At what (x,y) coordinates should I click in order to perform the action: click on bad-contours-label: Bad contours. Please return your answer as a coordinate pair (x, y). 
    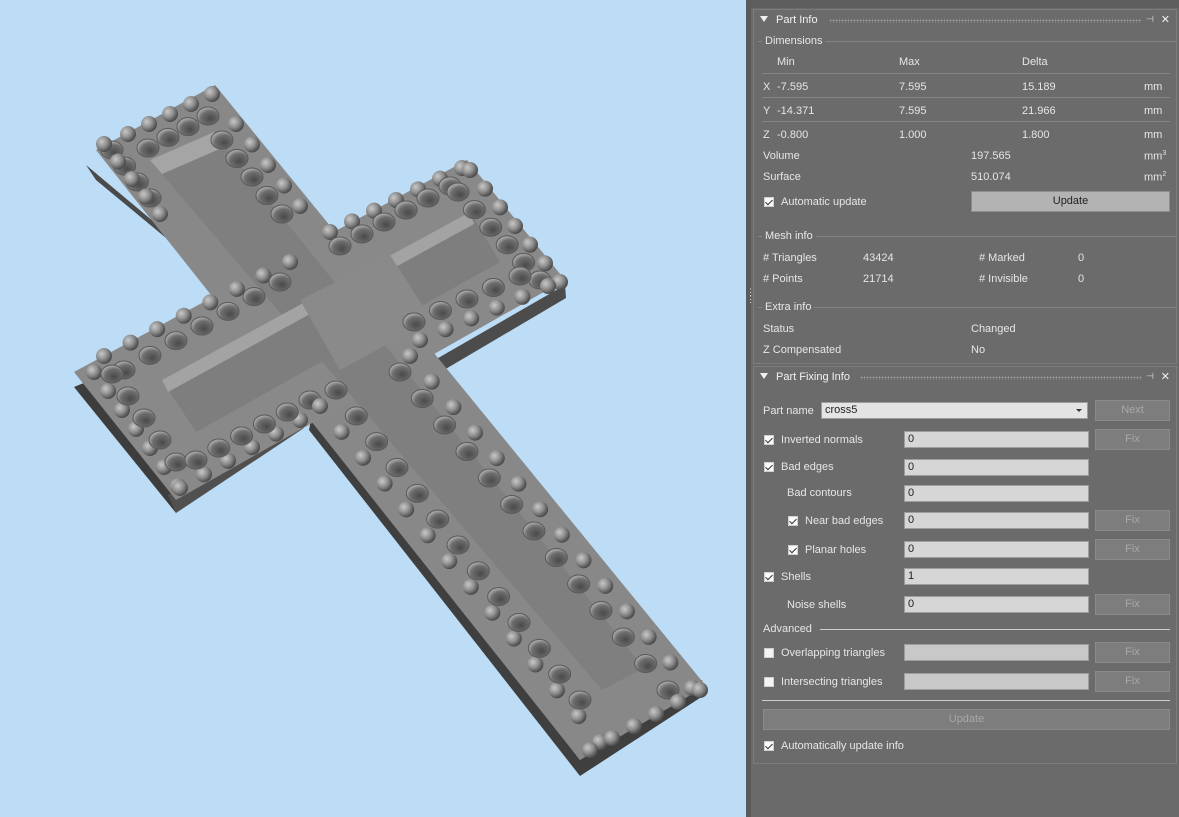
    Looking at the image, I should click on (819, 493).